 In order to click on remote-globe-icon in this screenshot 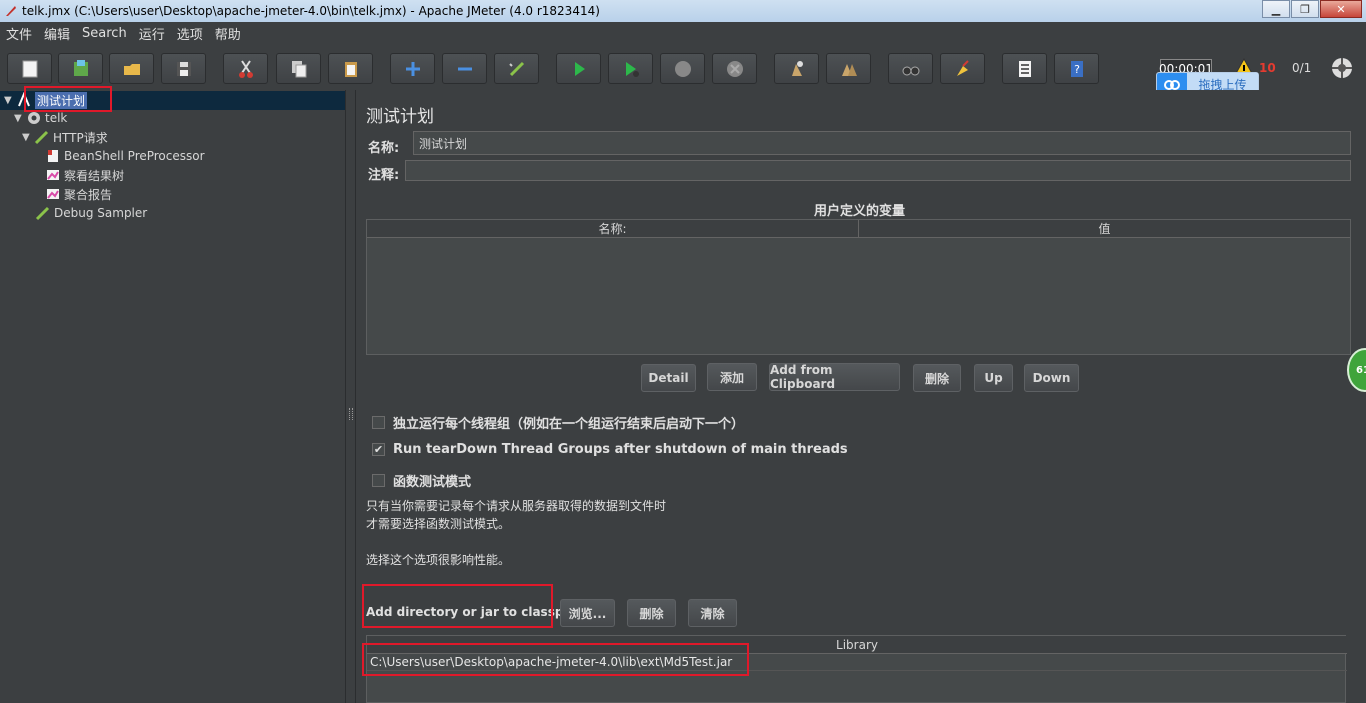, I will do `click(1342, 68)`.